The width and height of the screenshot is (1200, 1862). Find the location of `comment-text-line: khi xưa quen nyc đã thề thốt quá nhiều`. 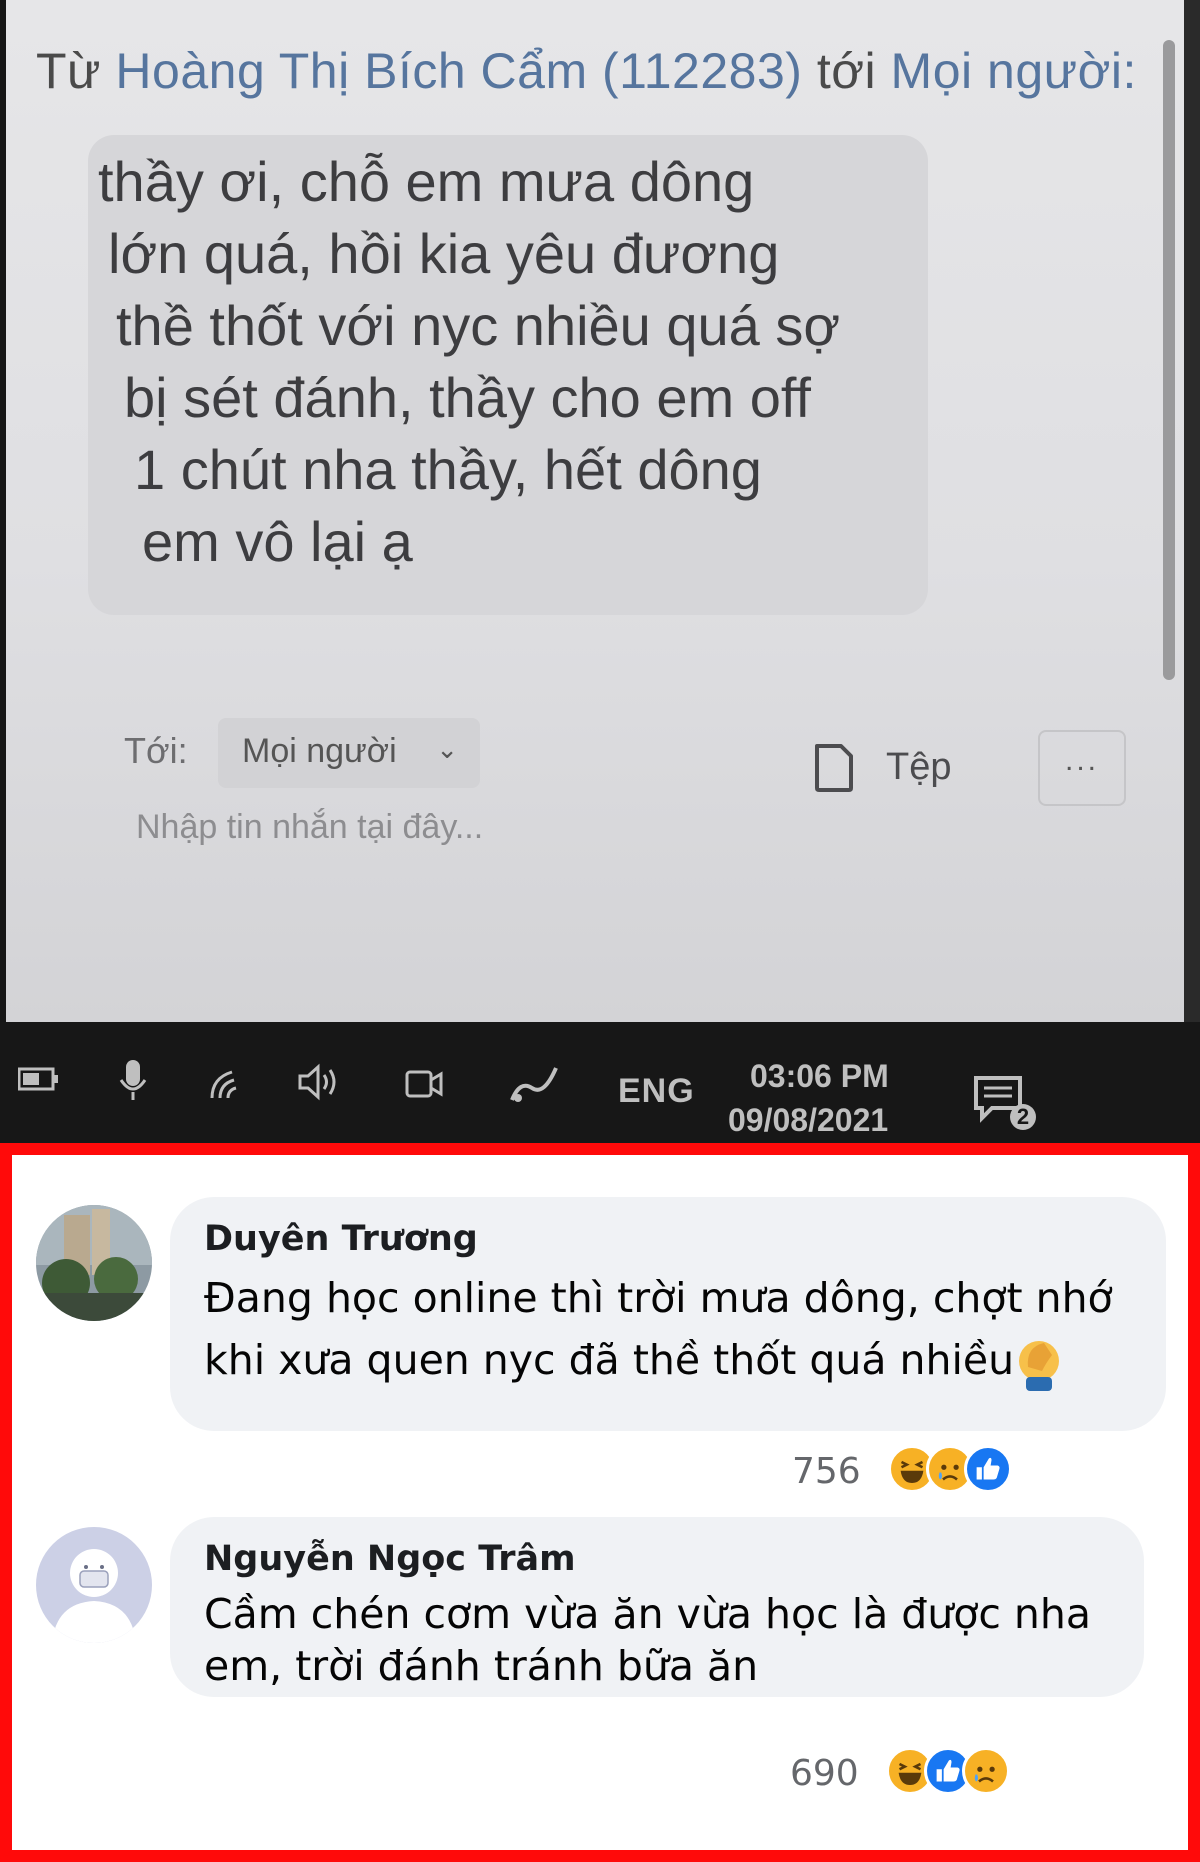

comment-text-line: khi xưa quen nyc đã thề thốt quá nhiều is located at coordinates (609, 1360).